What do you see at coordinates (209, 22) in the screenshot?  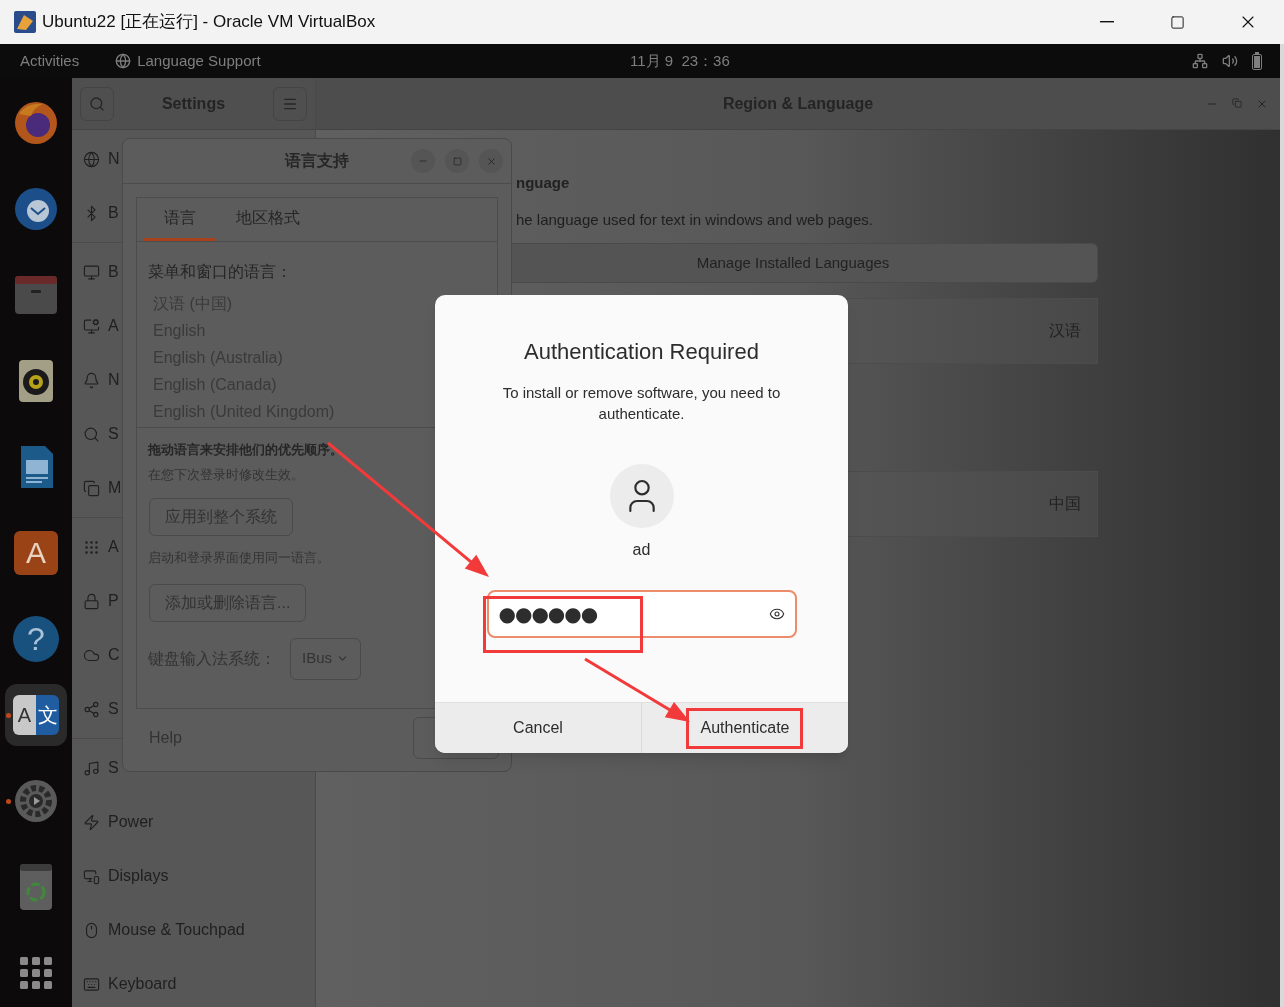 I see `window-title: Ubuntu22 [正在运行] - Oracle VM VirtualBox` at bounding box center [209, 22].